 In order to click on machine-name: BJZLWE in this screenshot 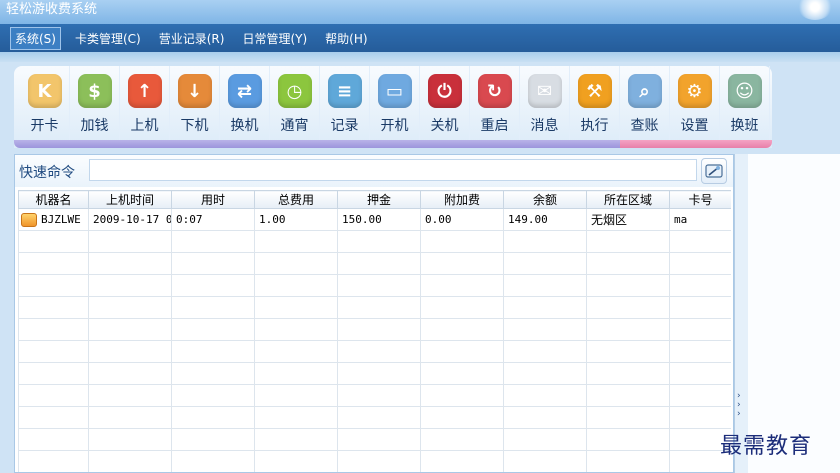, I will do `click(61, 219)`.